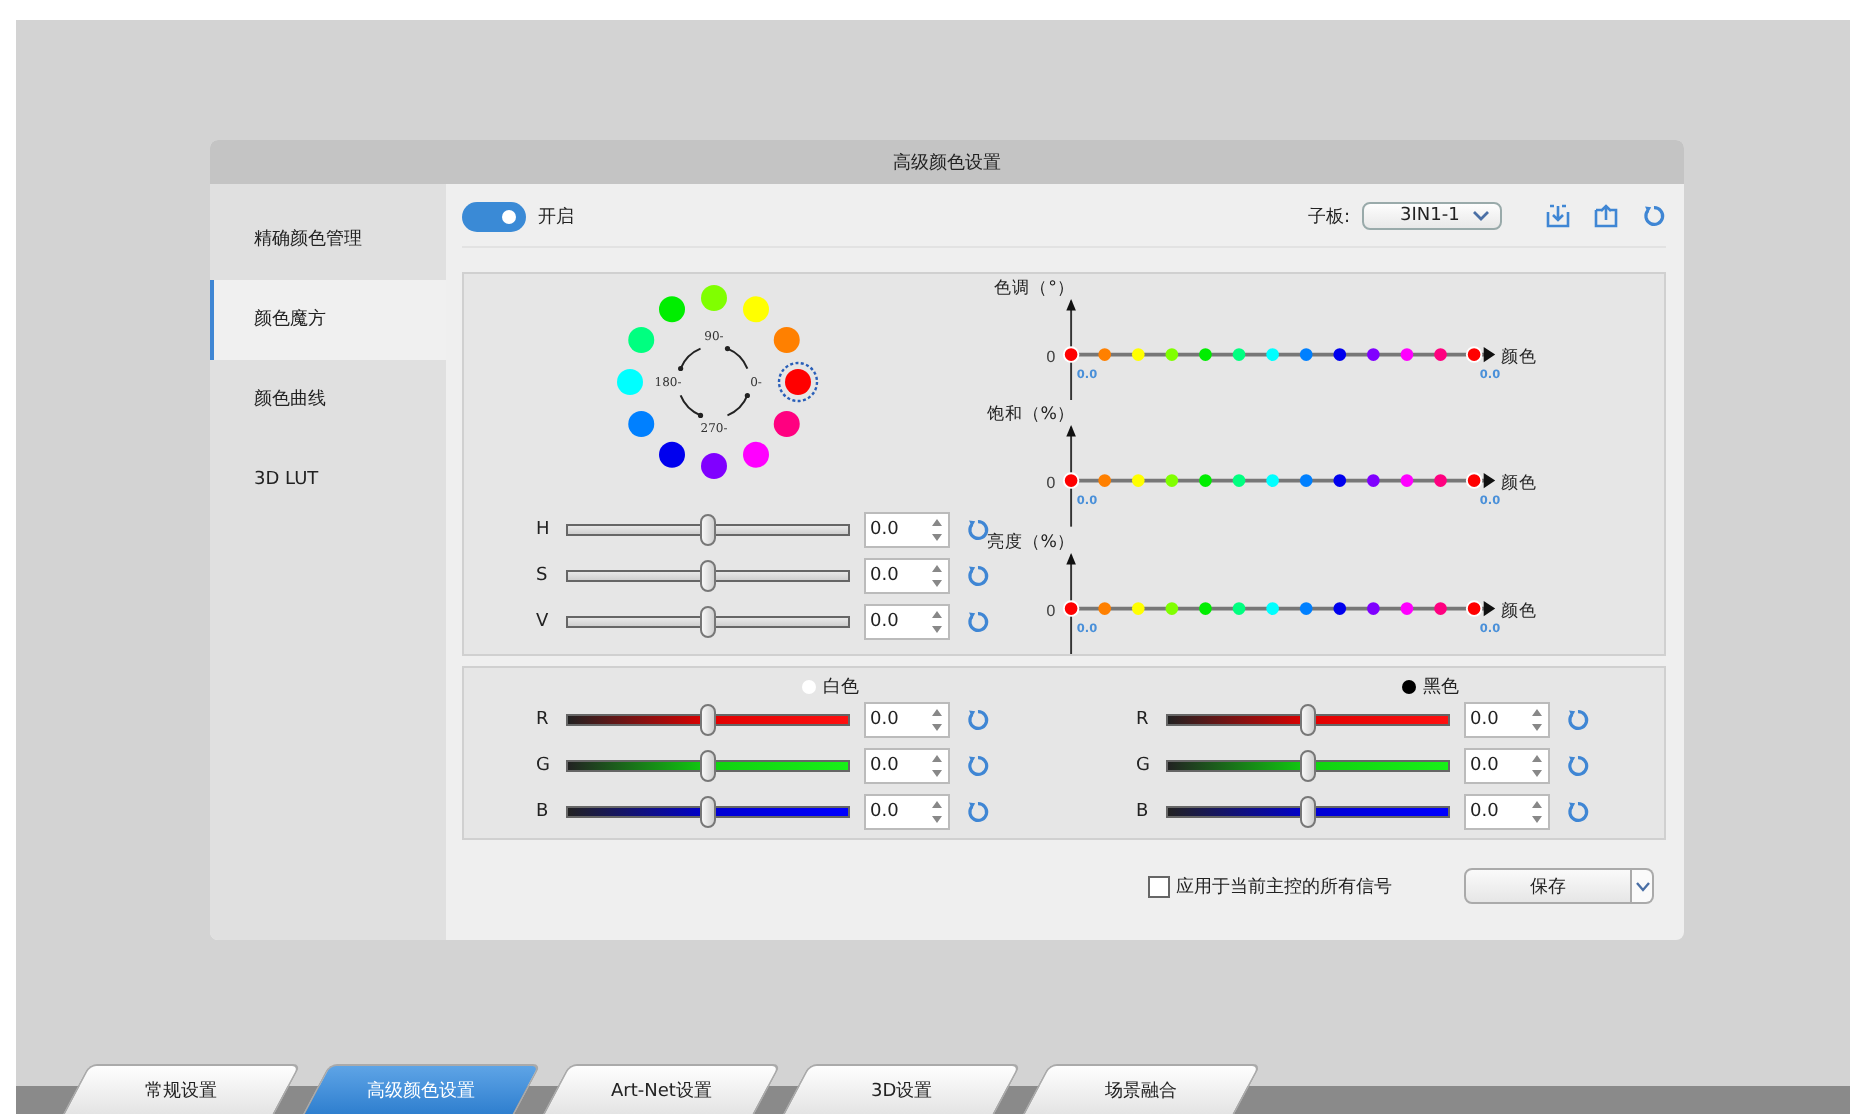 The height and width of the screenshot is (1114, 1850). I want to click on save-button: 保存, so click(1548, 886).